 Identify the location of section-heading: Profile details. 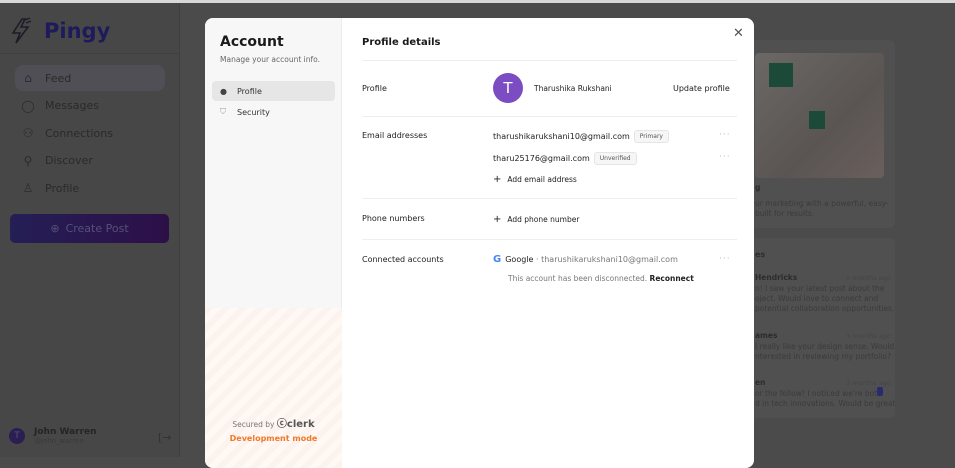
(401, 42).